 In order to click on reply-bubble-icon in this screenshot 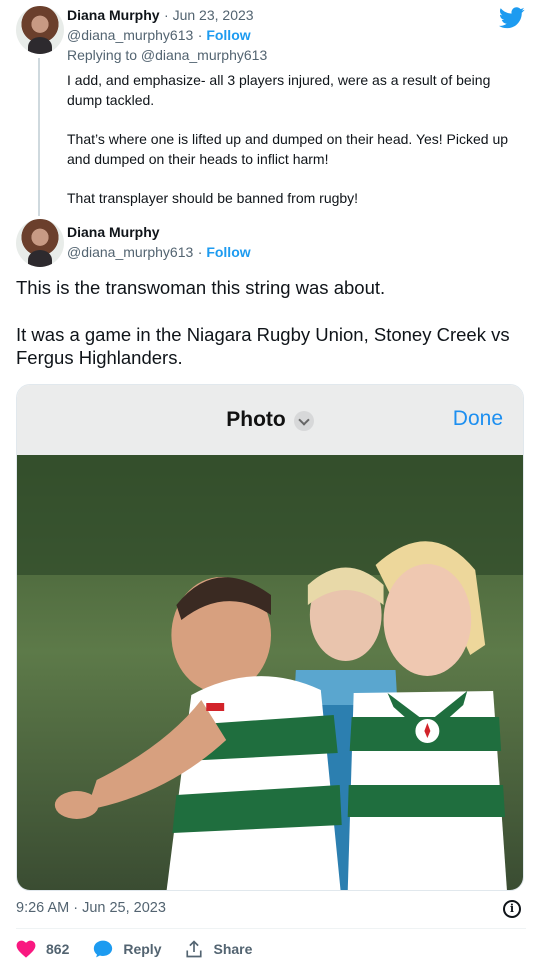, I will do `click(103, 949)`.